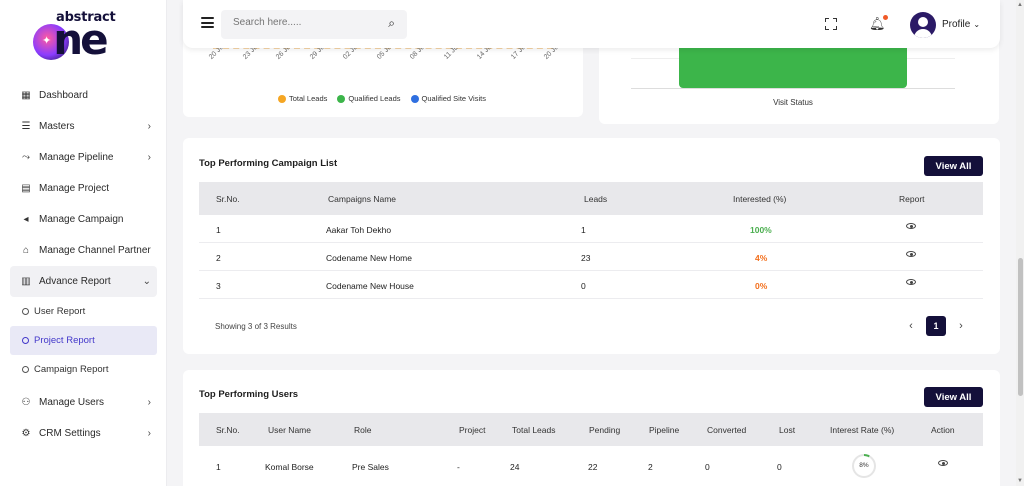 The height and width of the screenshot is (486, 1024). Describe the element at coordinates (533, 430) in the screenshot. I see `column-header: Total Leads` at that location.